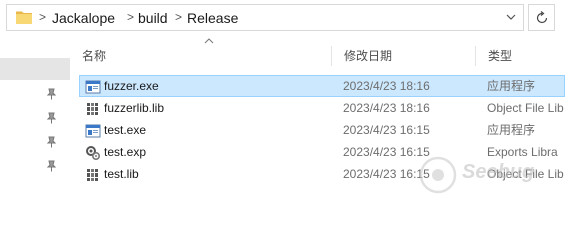 The image size is (565, 240). I want to click on file-row: fuzzer.exe 2023/4/23 18:16 应用程序, so click(322, 86).